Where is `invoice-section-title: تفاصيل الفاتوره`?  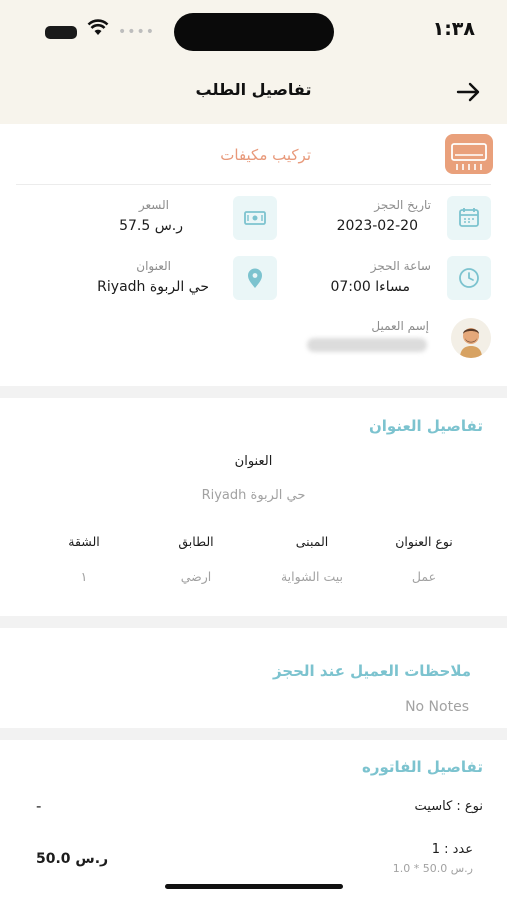 invoice-section-title: تفاصيل الفاتوره is located at coordinates (422, 767).